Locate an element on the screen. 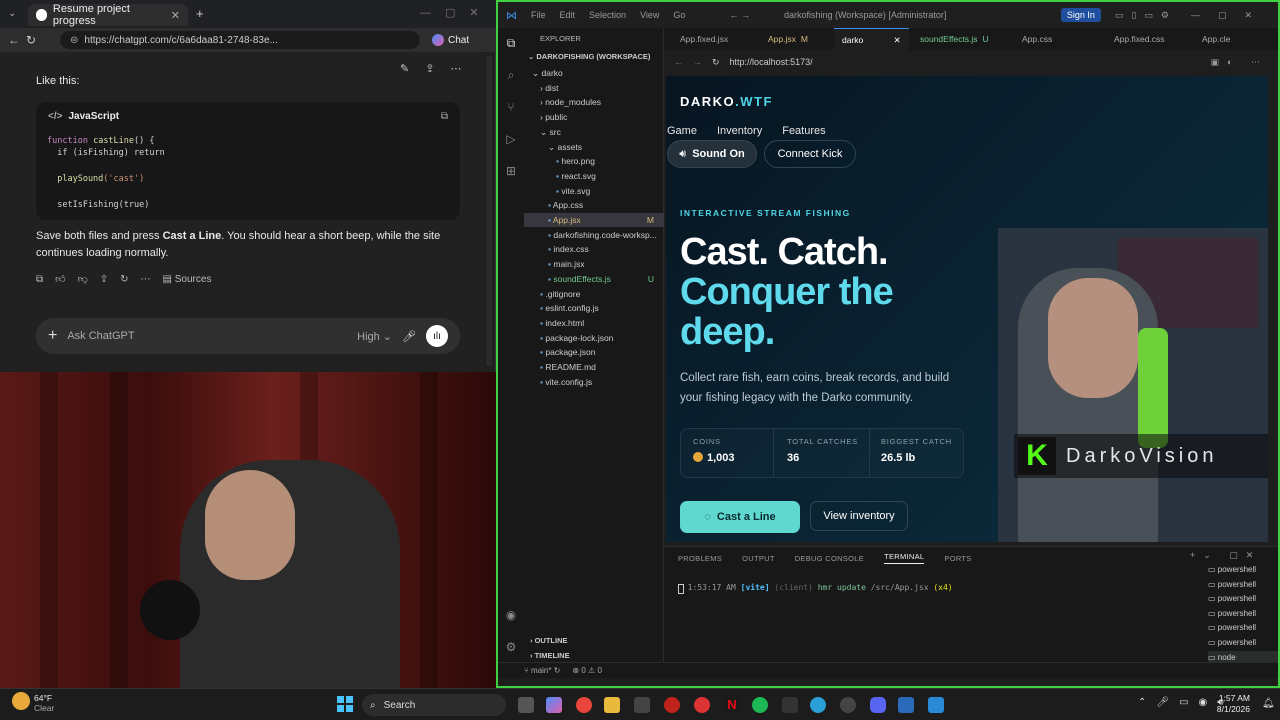 The width and height of the screenshot is (1280, 720). discord-icon is located at coordinates (878, 705).